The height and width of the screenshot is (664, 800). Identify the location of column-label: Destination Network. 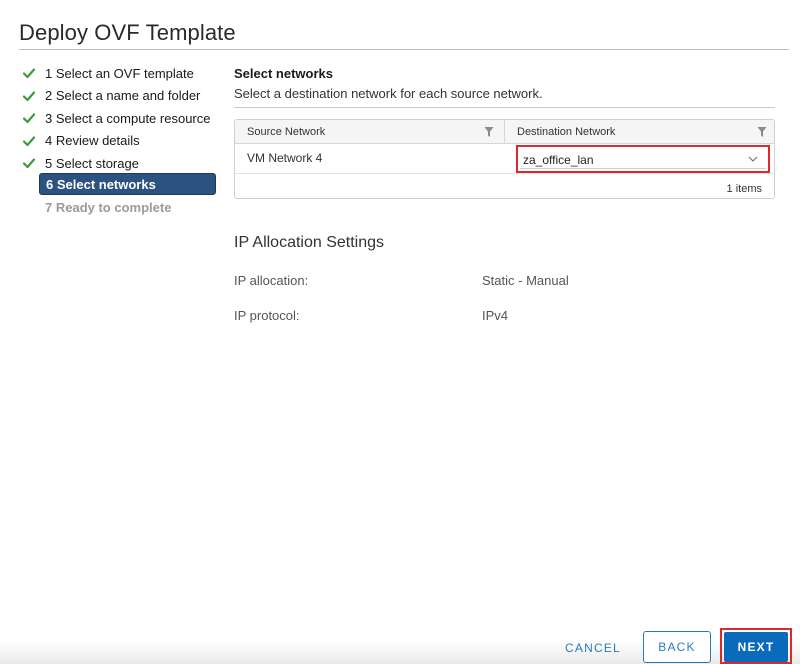
(566, 132).